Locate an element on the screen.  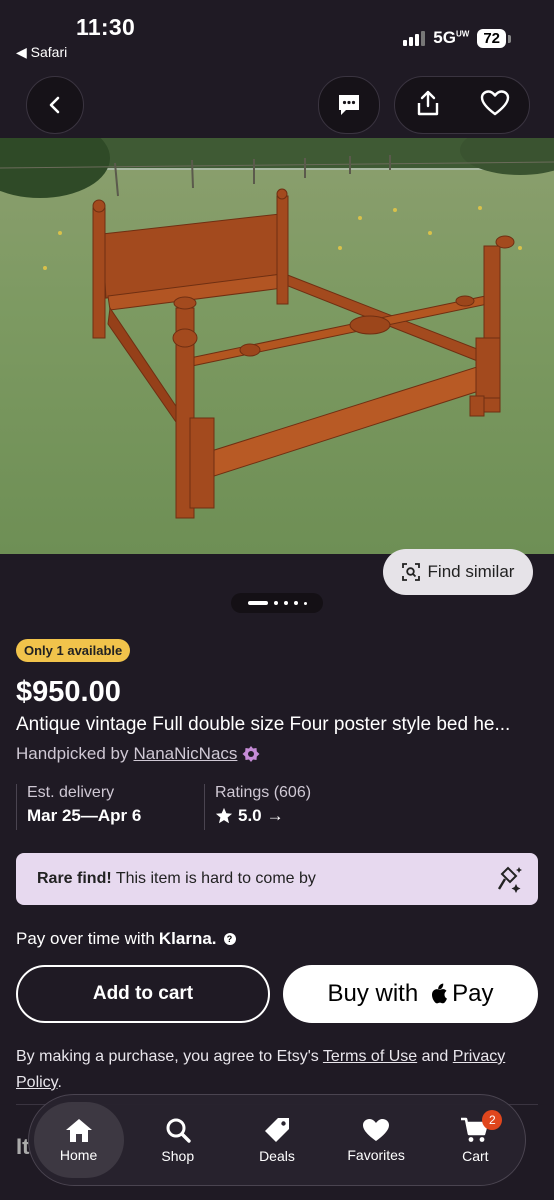
share-button is located at coordinates (428, 105).